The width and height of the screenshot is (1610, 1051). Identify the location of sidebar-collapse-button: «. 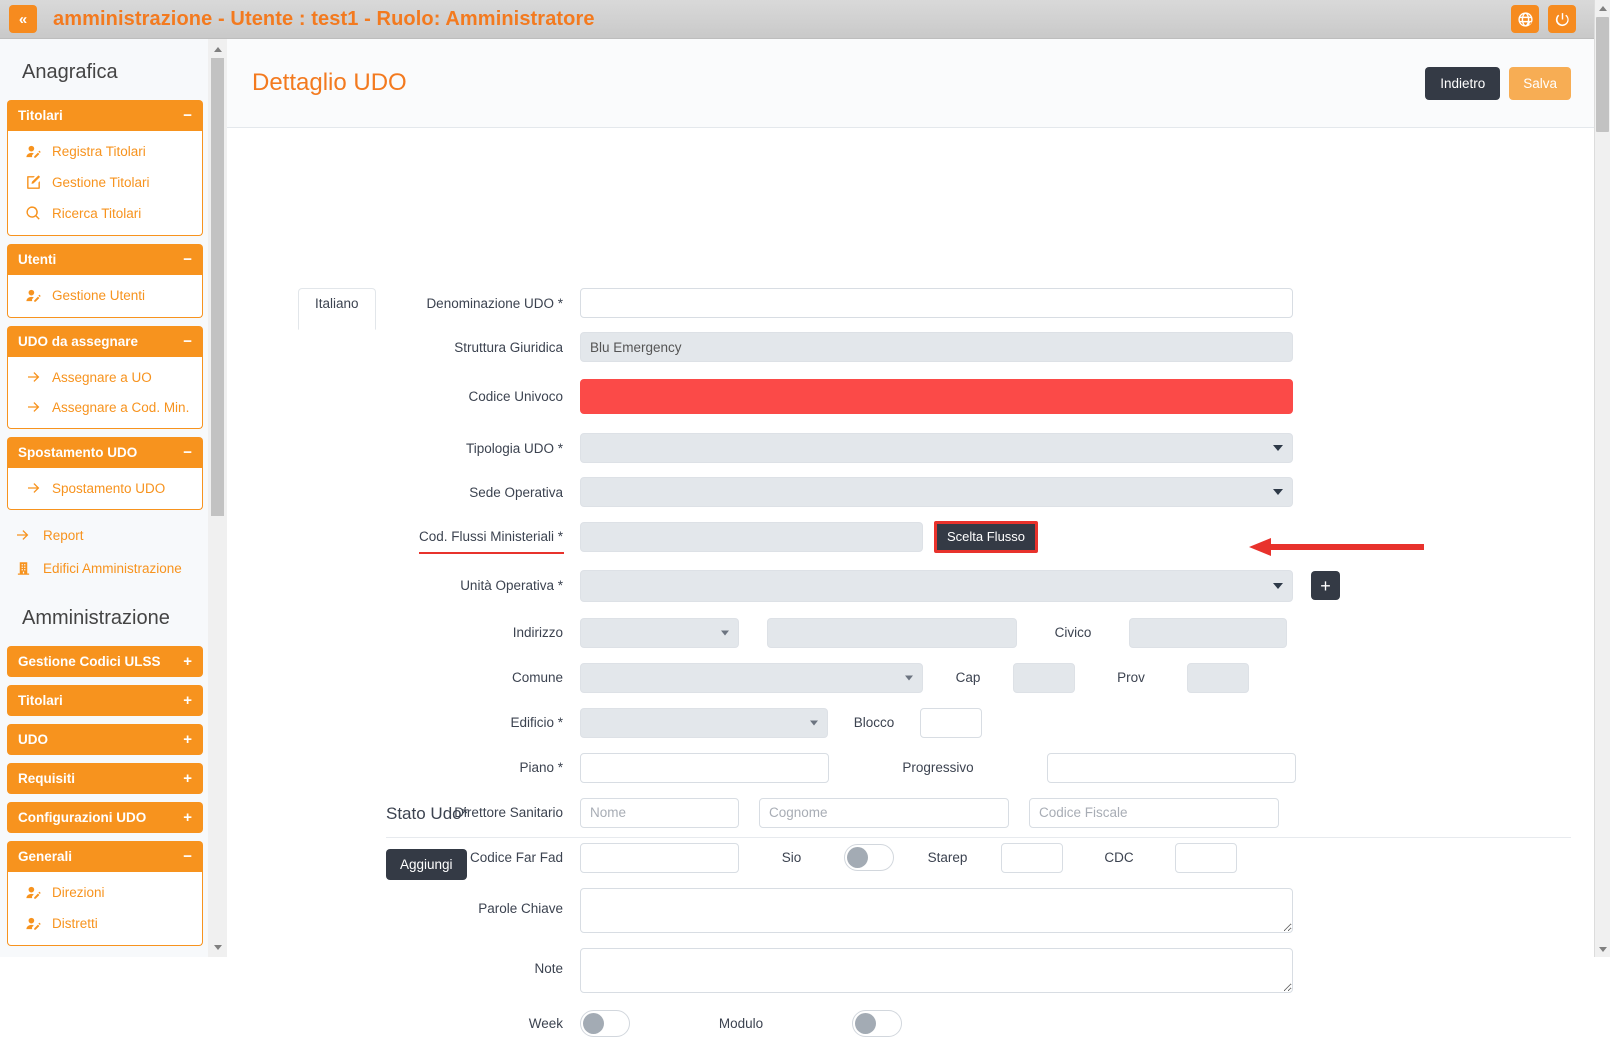
(23, 19).